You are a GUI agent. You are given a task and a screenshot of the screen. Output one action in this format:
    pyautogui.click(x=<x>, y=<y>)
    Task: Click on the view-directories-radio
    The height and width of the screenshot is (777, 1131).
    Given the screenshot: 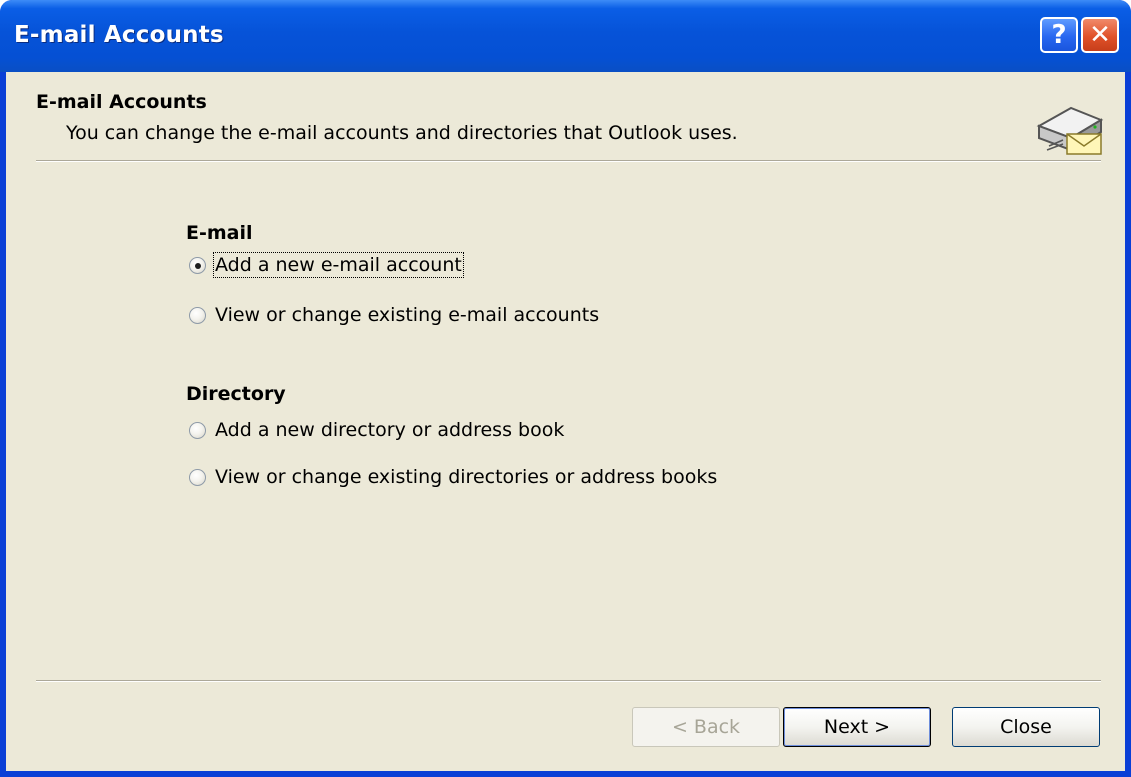 What is the action you would take?
    pyautogui.click(x=197, y=477)
    